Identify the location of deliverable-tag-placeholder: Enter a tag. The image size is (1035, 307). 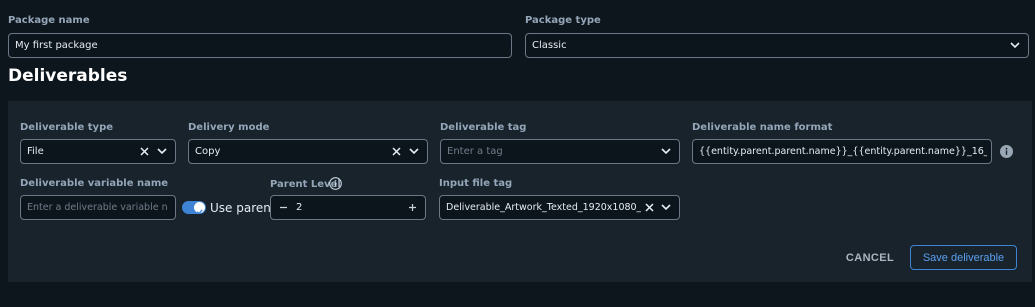
(475, 151).